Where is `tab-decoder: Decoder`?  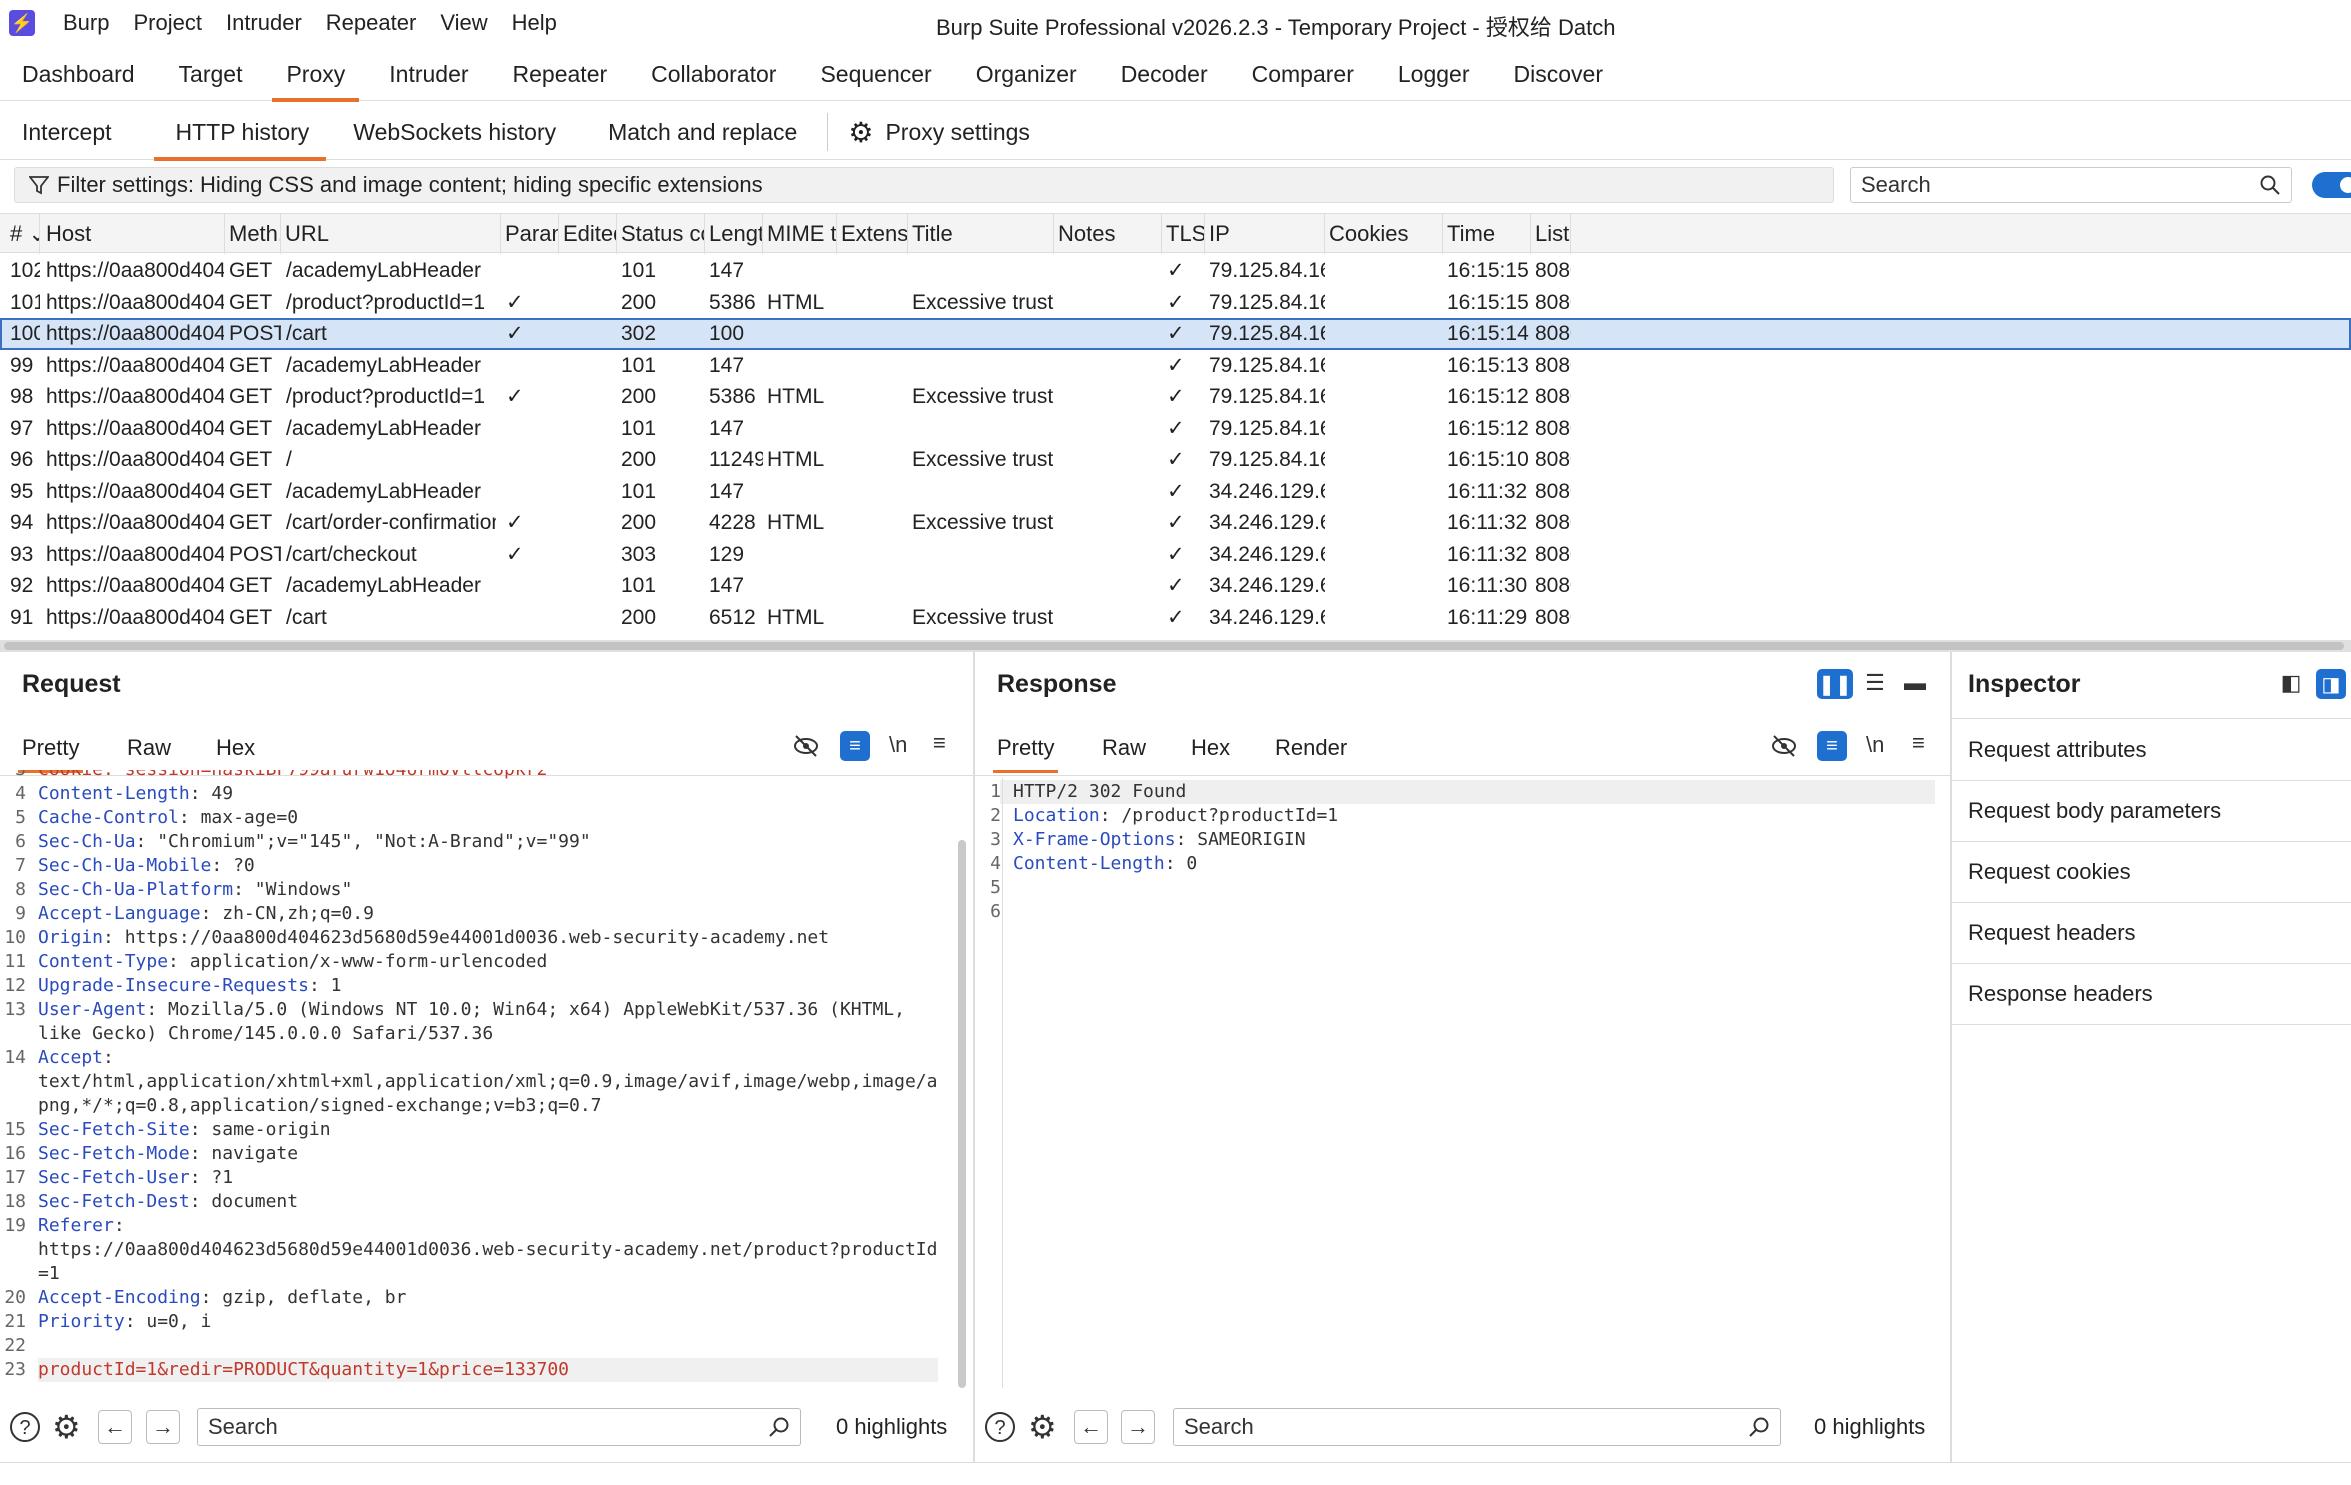 tab-decoder: Decoder is located at coordinates (1164, 76).